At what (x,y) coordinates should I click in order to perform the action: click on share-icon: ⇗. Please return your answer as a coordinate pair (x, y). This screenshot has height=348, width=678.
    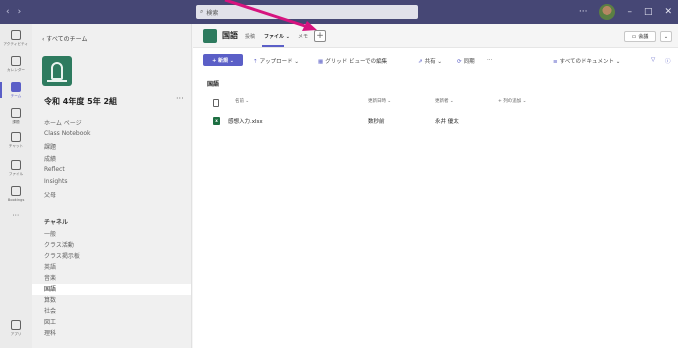
    Looking at the image, I should click on (420, 62).